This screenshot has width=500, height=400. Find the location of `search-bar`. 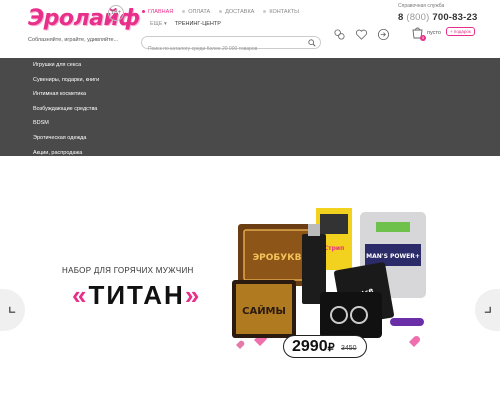

search-bar is located at coordinates (231, 45).